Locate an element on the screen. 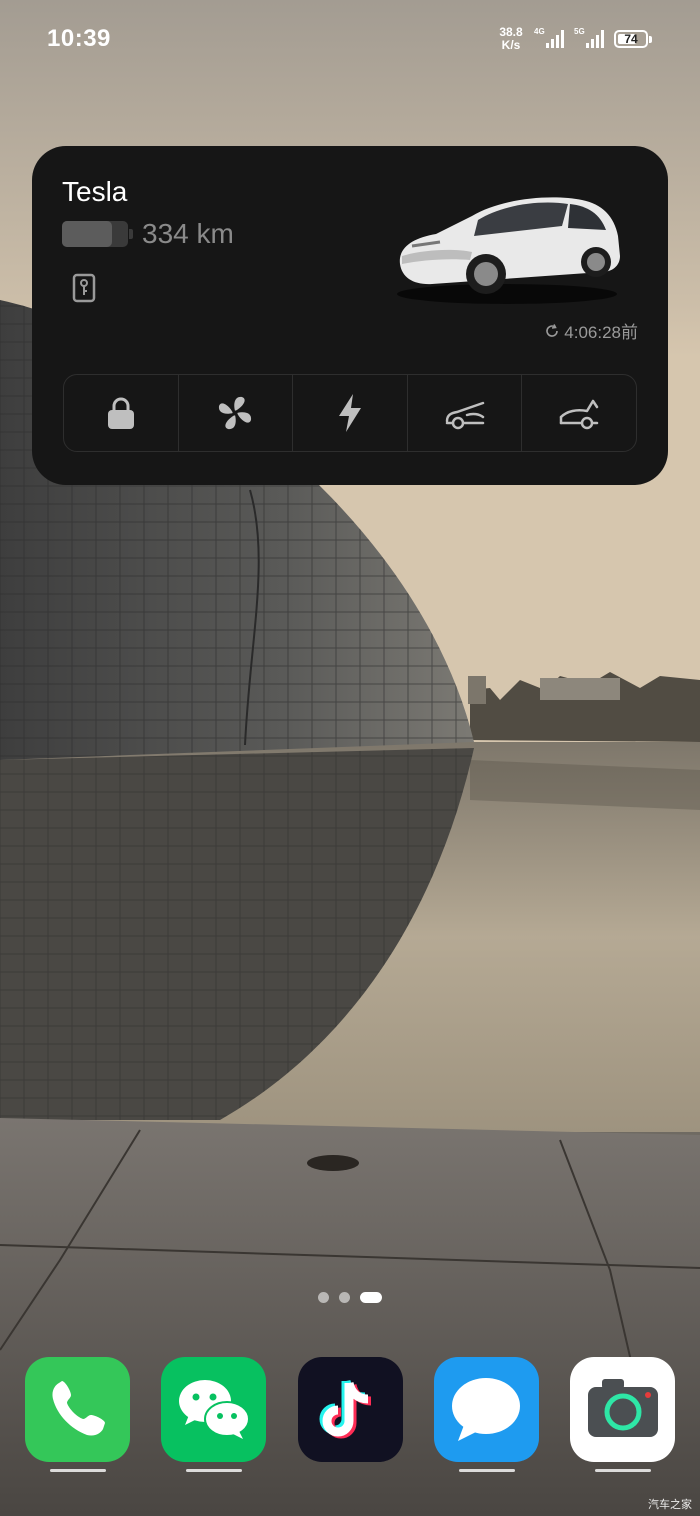  messages-icon is located at coordinates (486, 1409).